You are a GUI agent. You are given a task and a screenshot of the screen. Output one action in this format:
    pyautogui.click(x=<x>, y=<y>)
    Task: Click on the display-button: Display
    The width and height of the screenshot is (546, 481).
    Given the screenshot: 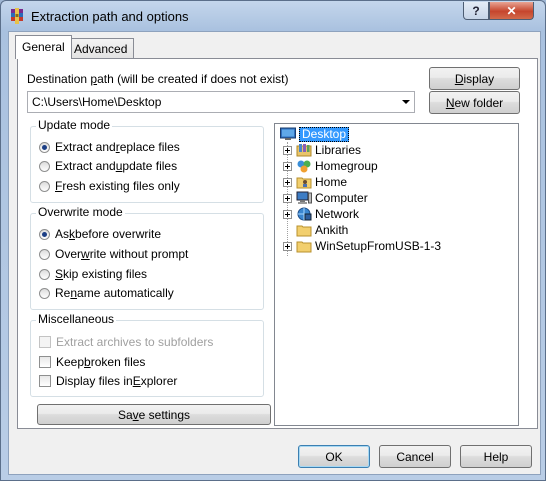 What is the action you would take?
    pyautogui.click(x=474, y=78)
    